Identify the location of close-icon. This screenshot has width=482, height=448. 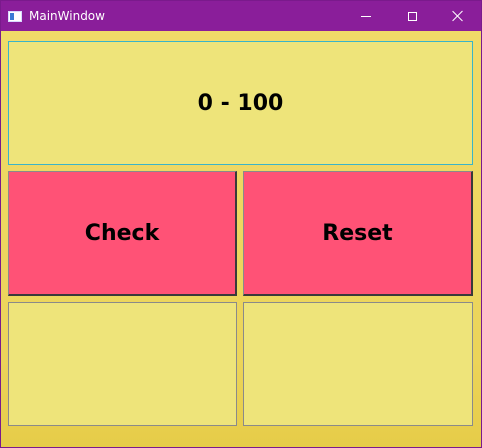
(458, 16).